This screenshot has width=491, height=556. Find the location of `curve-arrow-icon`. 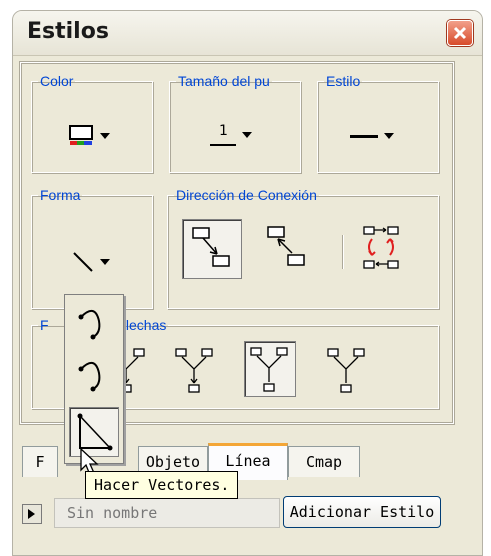

curve-arrow-icon is located at coordinates (89, 377).